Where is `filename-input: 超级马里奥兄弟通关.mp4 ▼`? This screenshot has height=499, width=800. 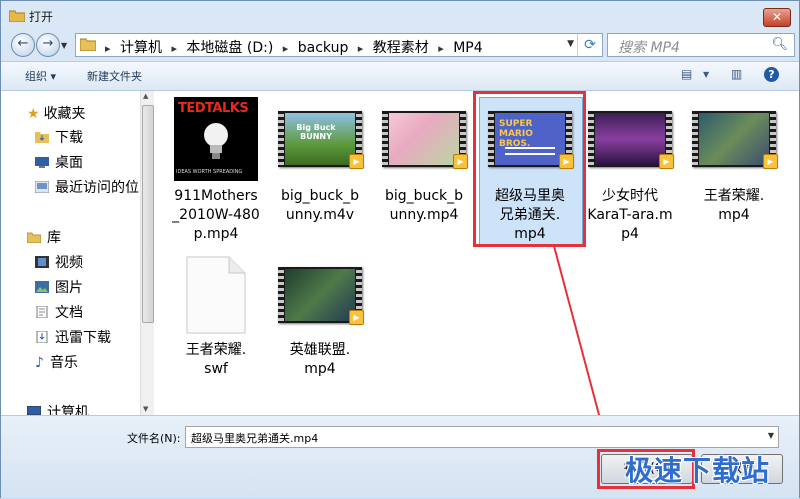
filename-input: 超级马里奥兄弟通关.mp4 ▼ is located at coordinates (482, 437).